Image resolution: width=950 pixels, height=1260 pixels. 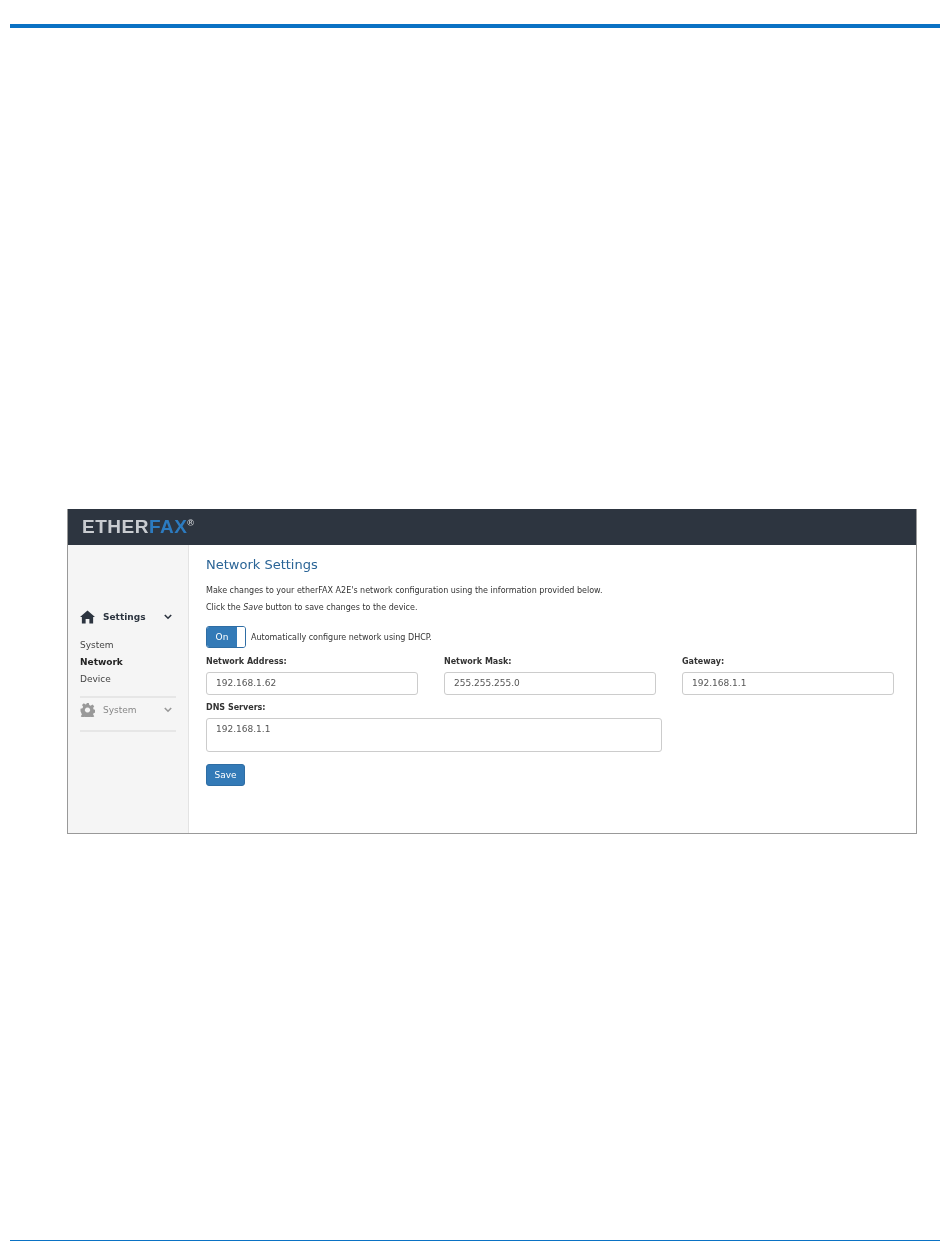 I want to click on page-title: Network Settings, so click(x=262, y=564).